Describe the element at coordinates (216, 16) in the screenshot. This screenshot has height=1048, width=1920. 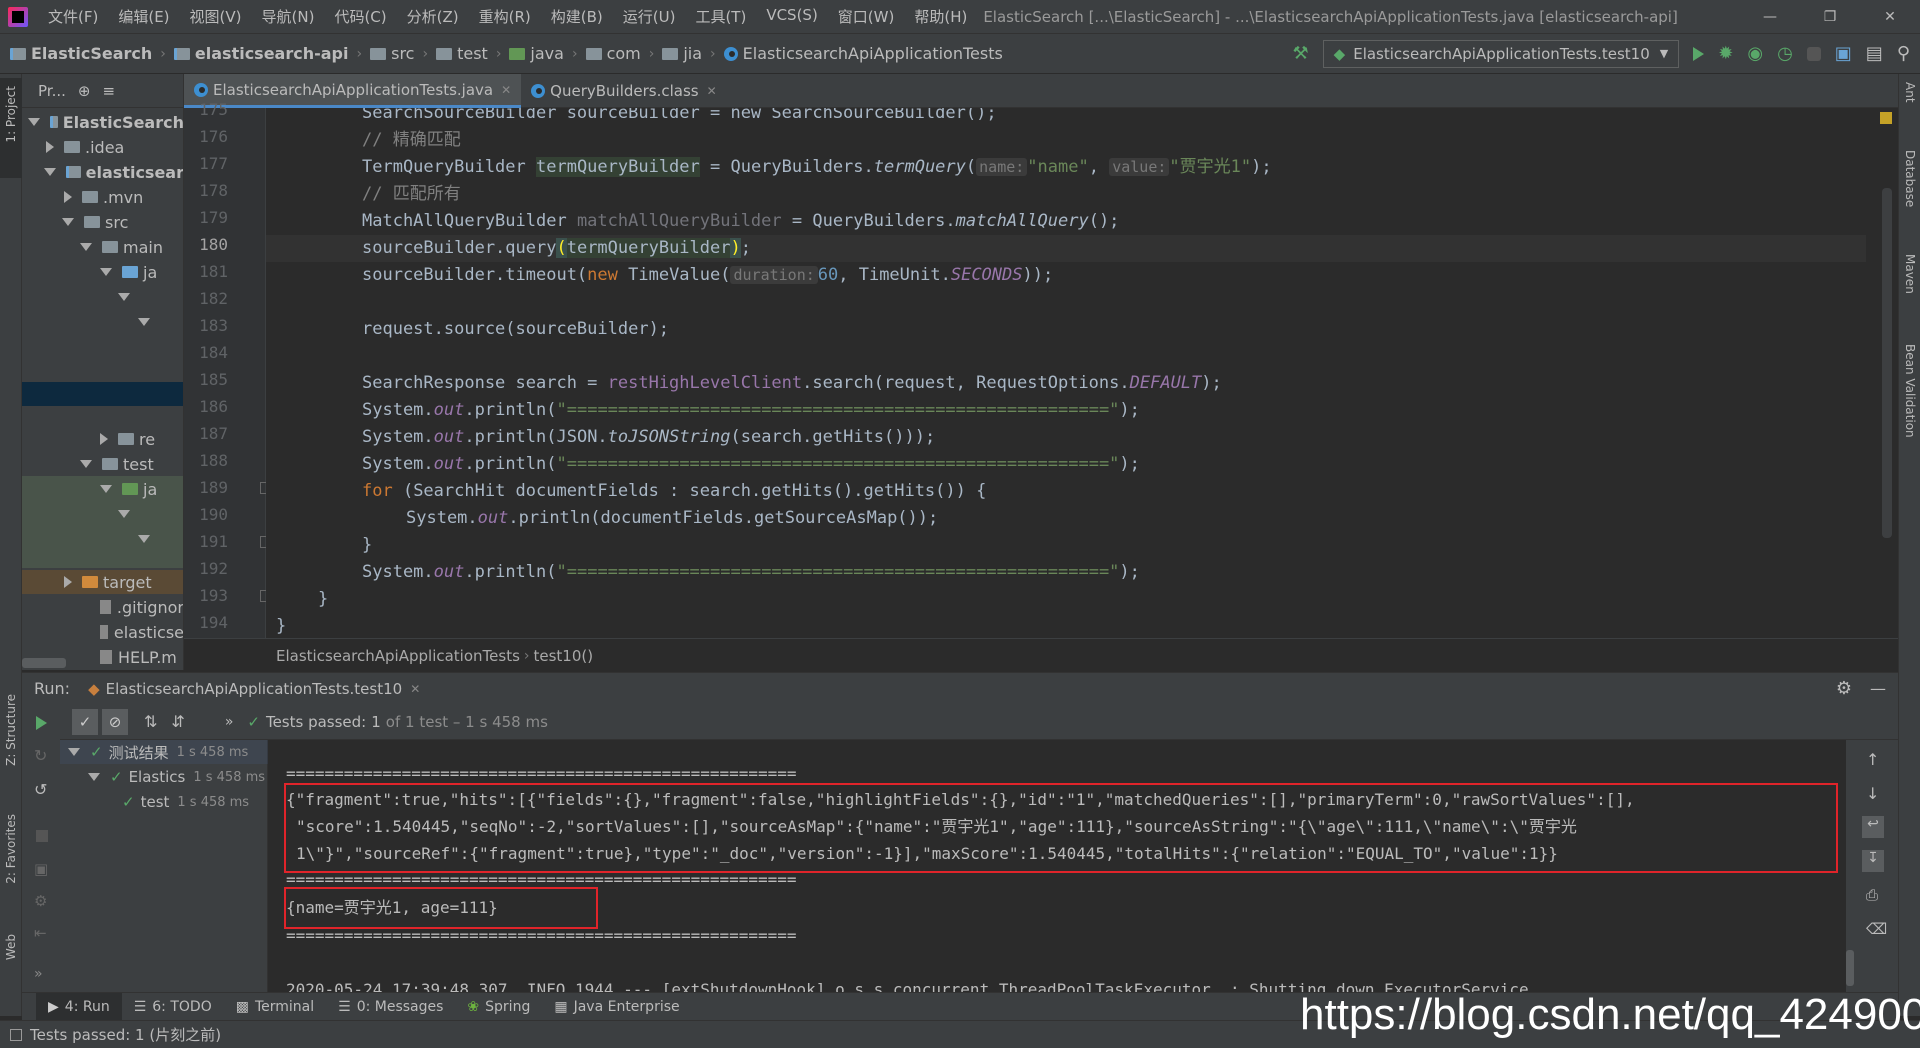
I see `menu-view: 视图(V)` at that location.